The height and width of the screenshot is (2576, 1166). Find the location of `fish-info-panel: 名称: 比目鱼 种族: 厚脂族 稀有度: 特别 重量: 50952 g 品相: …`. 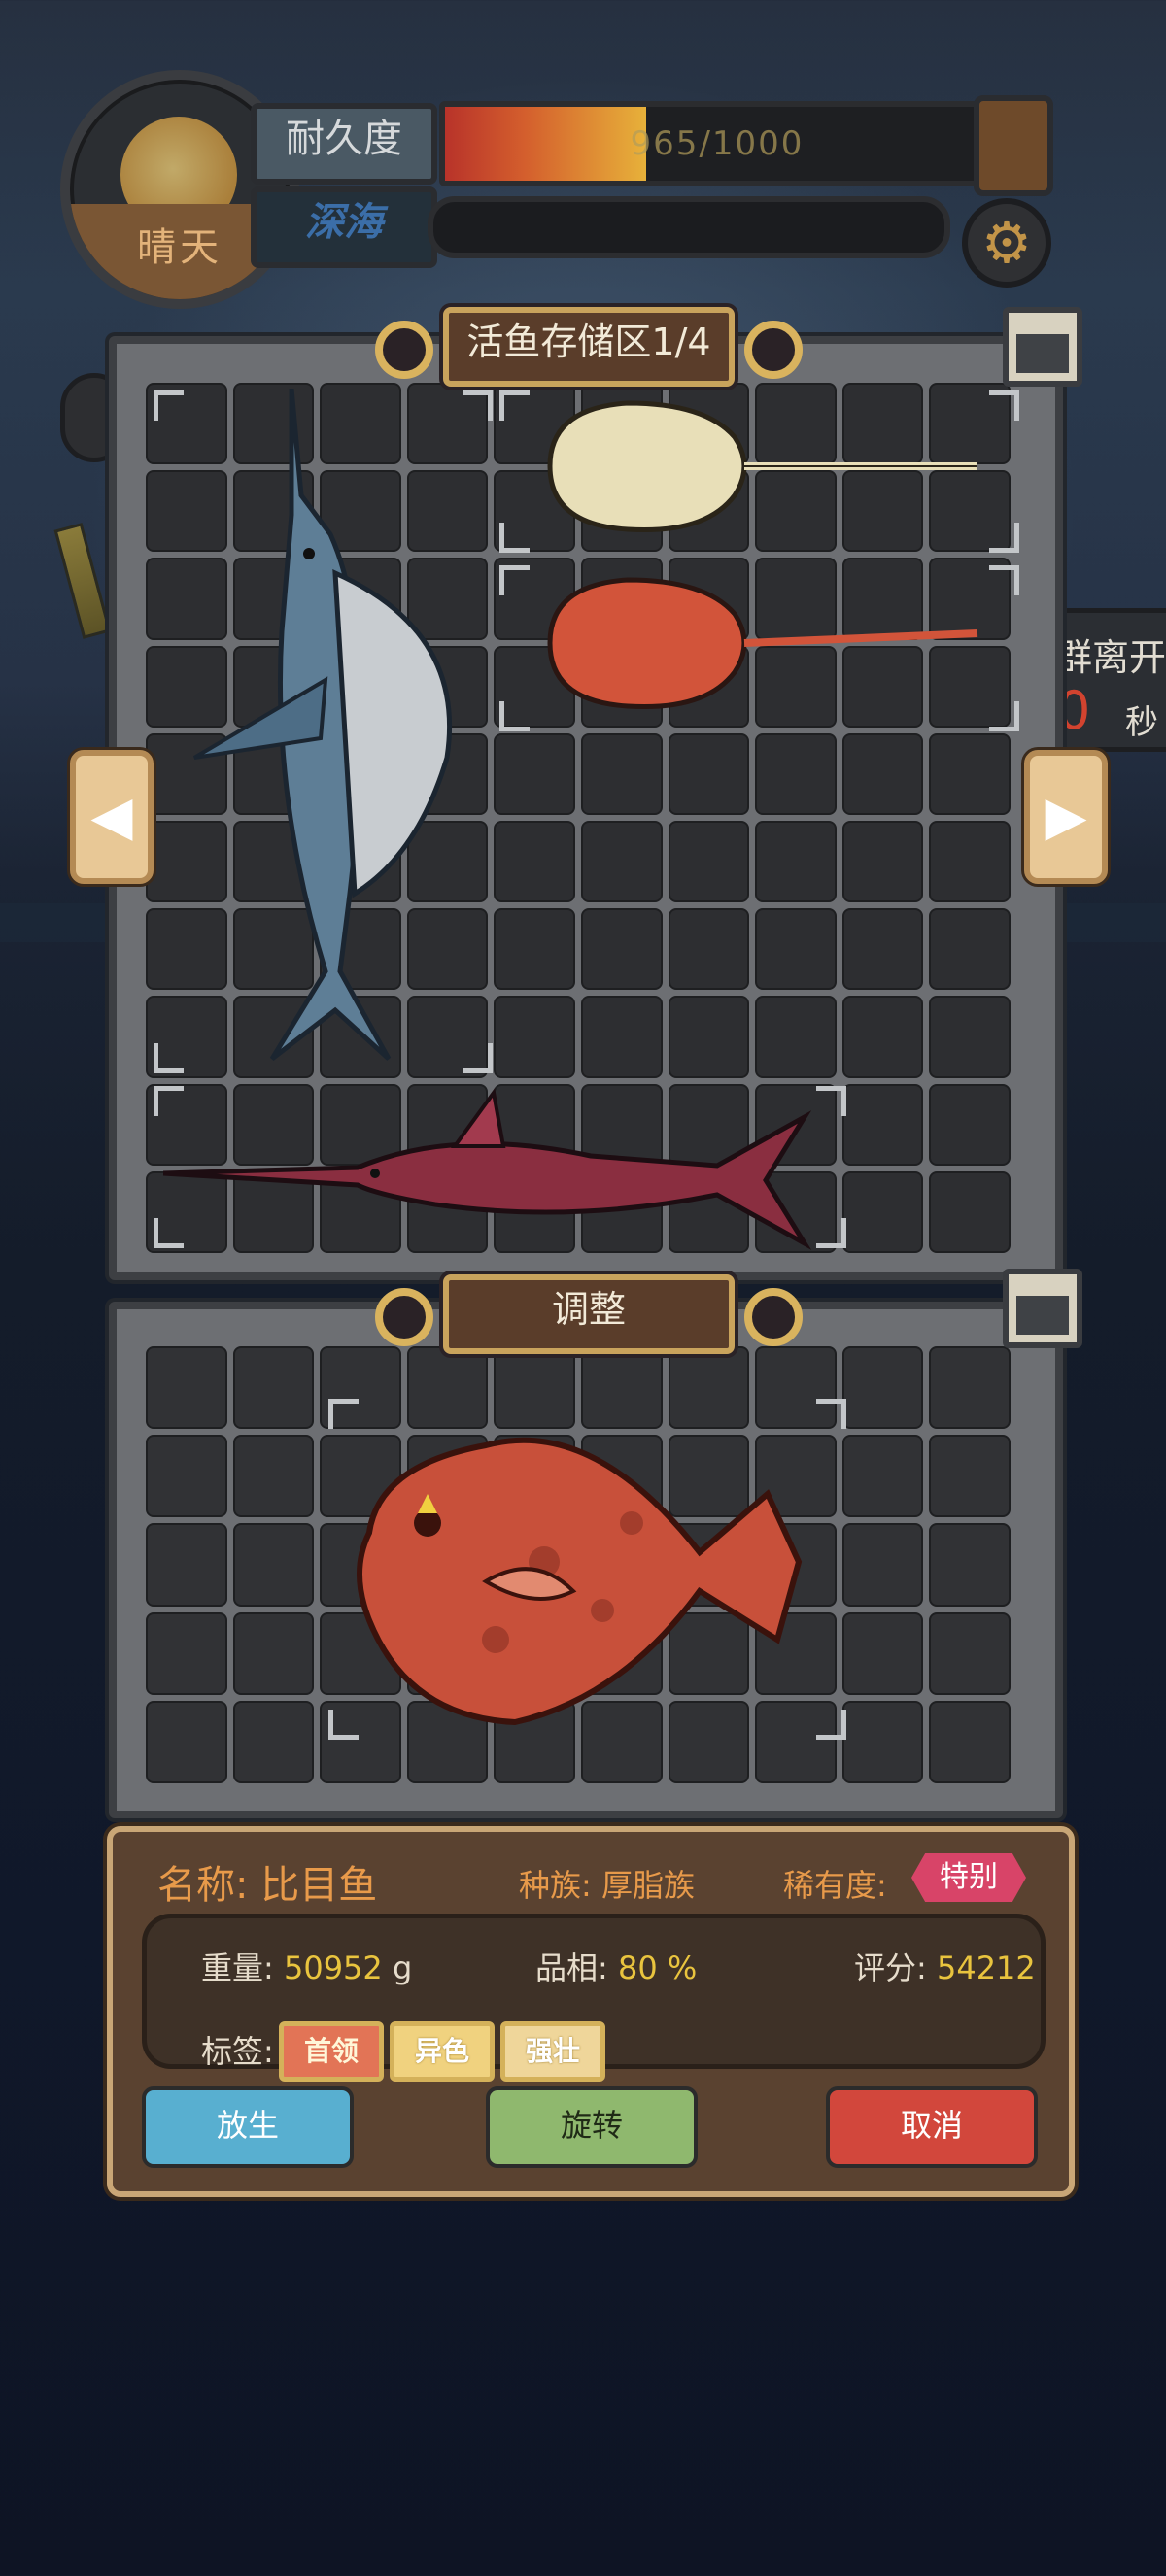

fish-info-panel: 名称: 比目鱼 种族: 厚脂族 稀有度: 特别 重量: 50952 g 品相: … is located at coordinates (591, 2011).